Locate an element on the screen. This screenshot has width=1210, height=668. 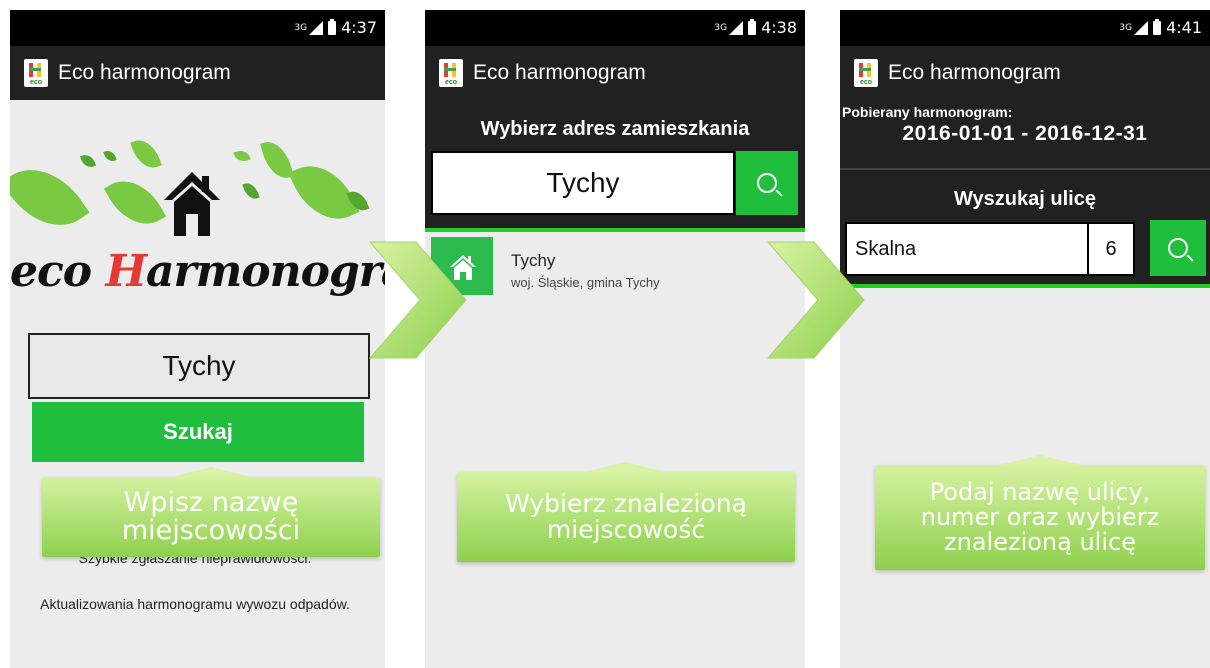
hint-callout: Wybierz znalezioną miejscowość is located at coordinates (626, 512).